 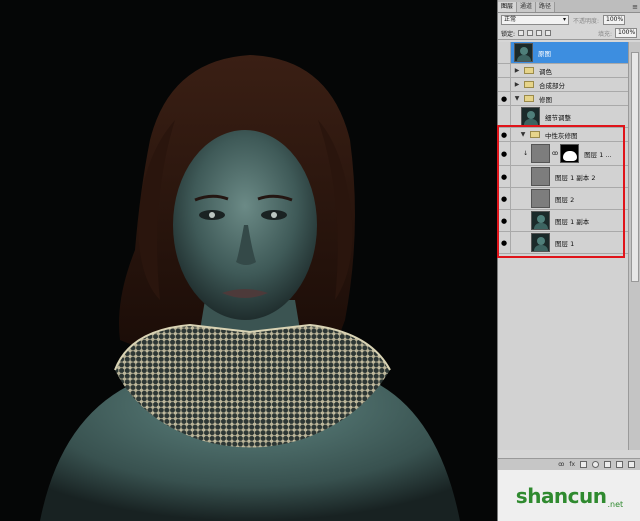 I want to click on fill-field: 100%, so click(x=626, y=33).